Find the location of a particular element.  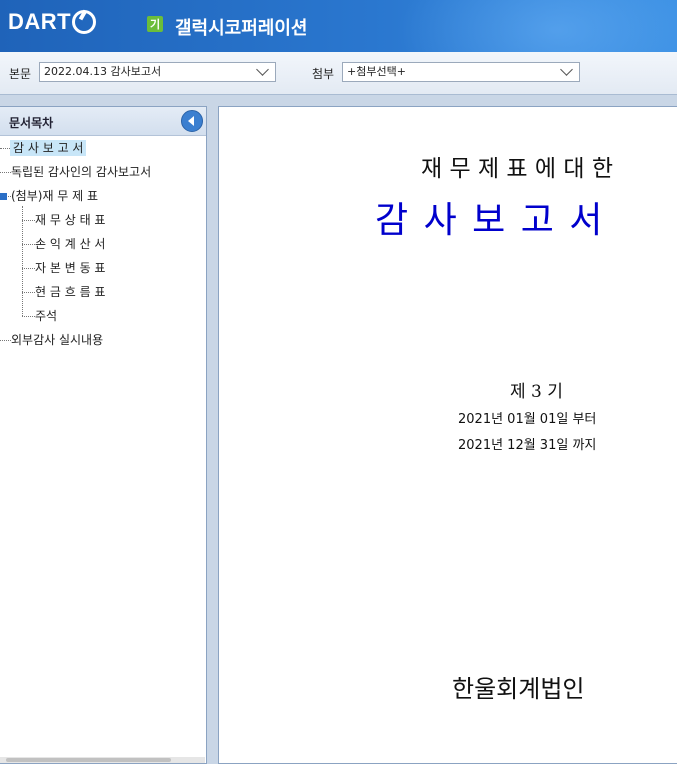

toolbar: 본문 2022.04.13 감사보고서 첨부 +첨부선택+ is located at coordinates (338, 73).